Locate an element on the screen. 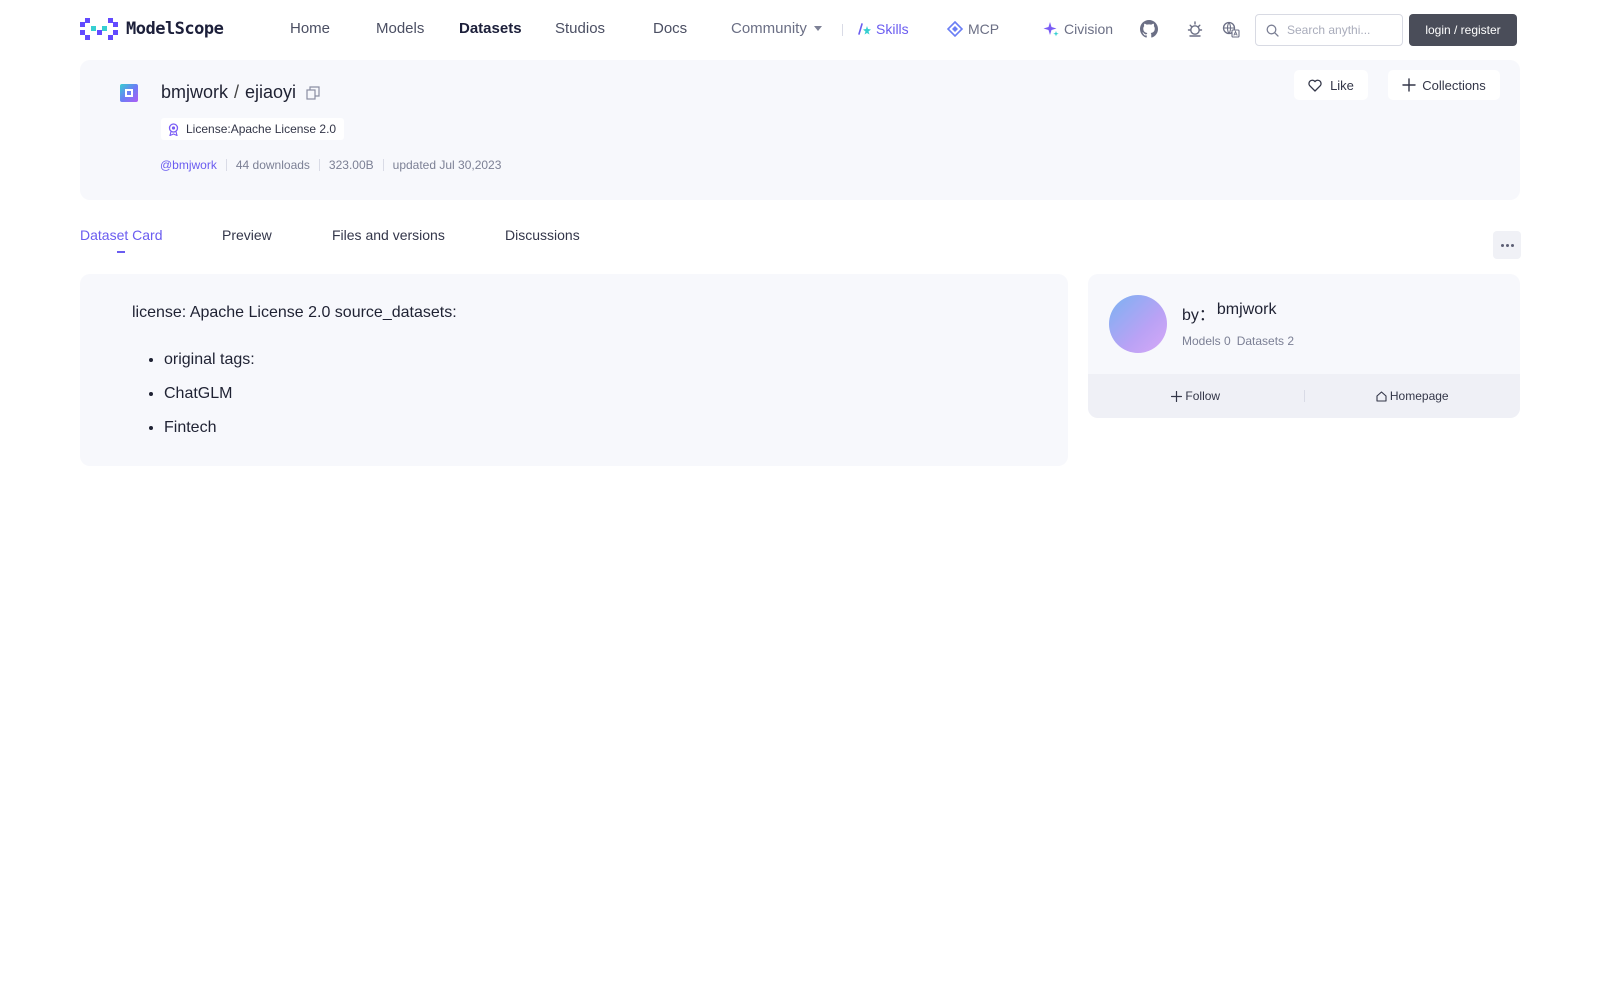 The width and height of the screenshot is (1600, 1000). login-register-button: login / register is located at coordinates (1463, 30).